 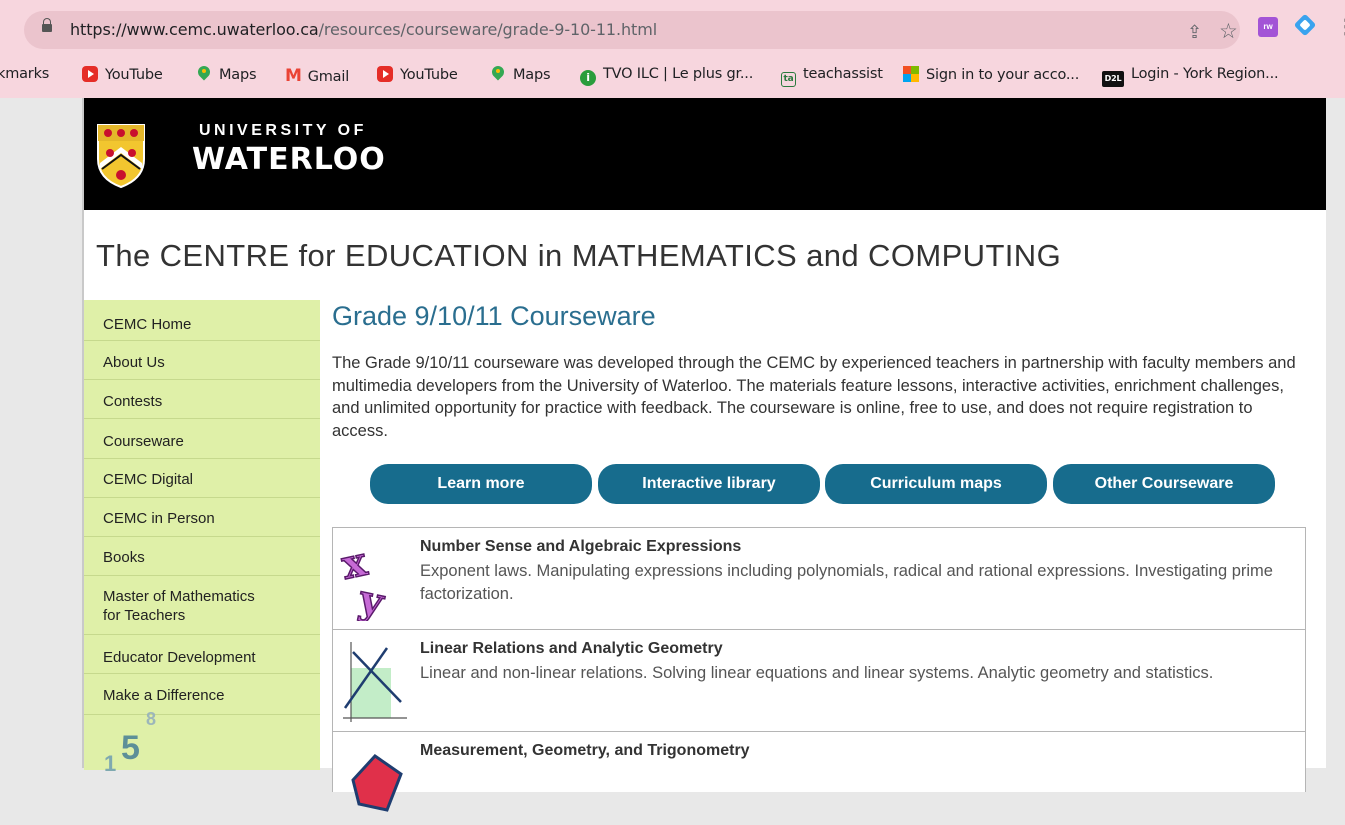 What do you see at coordinates (293, 76) in the screenshot?
I see `gmail-icon: M` at bounding box center [293, 76].